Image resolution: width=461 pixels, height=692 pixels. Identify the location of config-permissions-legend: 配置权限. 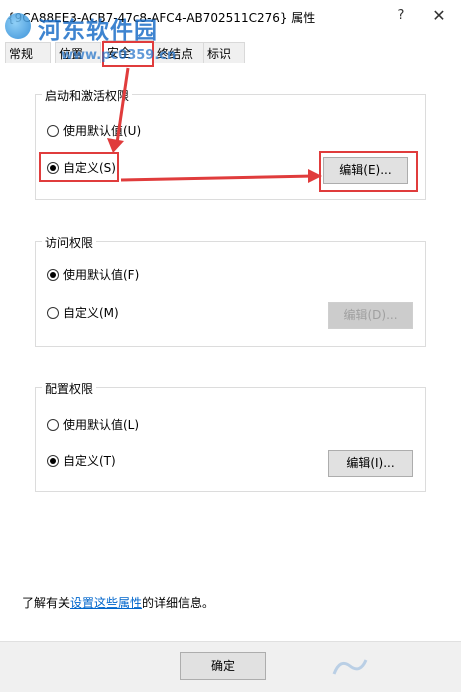
(69, 388).